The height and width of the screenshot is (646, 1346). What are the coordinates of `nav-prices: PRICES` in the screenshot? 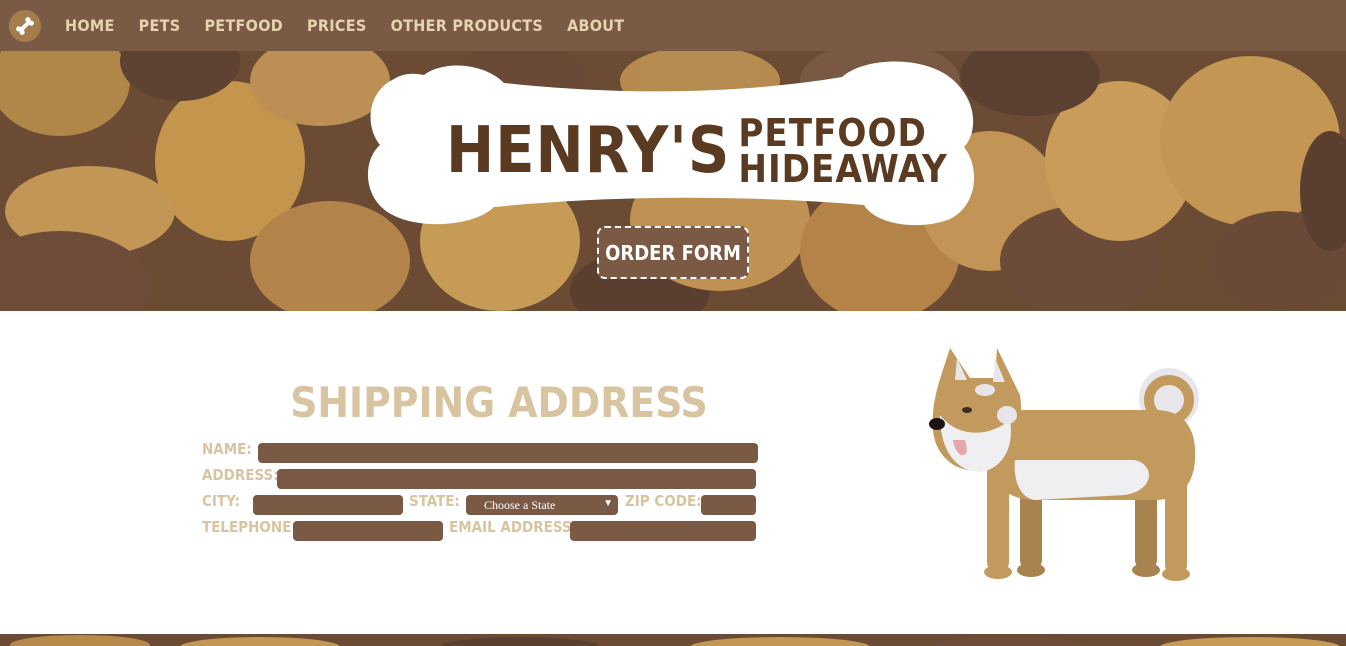 It's located at (337, 25).